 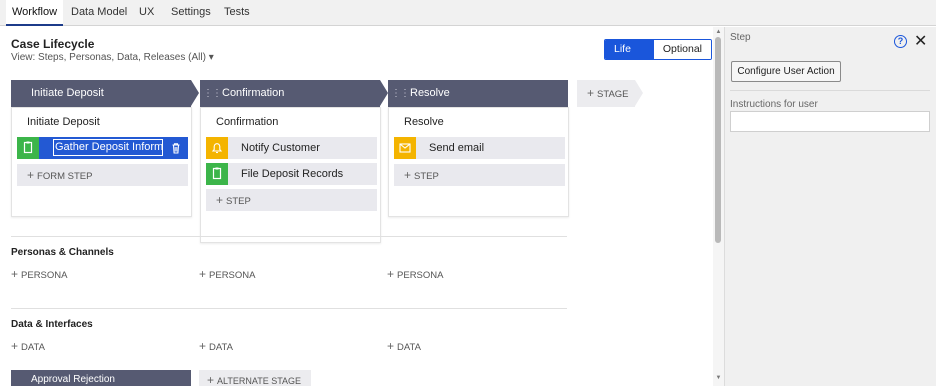 I want to click on scroll-down-icon: ▼, so click(x=718, y=378).